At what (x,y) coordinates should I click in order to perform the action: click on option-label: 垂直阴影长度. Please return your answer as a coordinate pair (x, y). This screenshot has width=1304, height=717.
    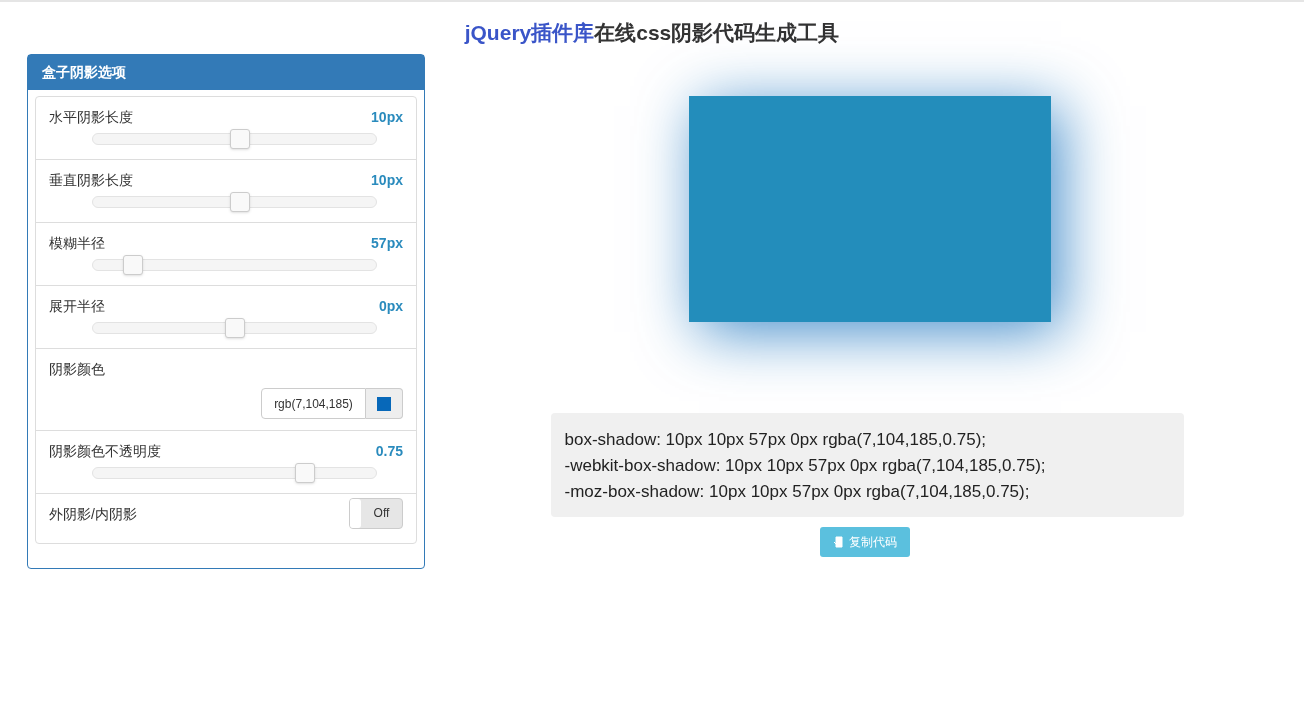
    Looking at the image, I should click on (91, 180).